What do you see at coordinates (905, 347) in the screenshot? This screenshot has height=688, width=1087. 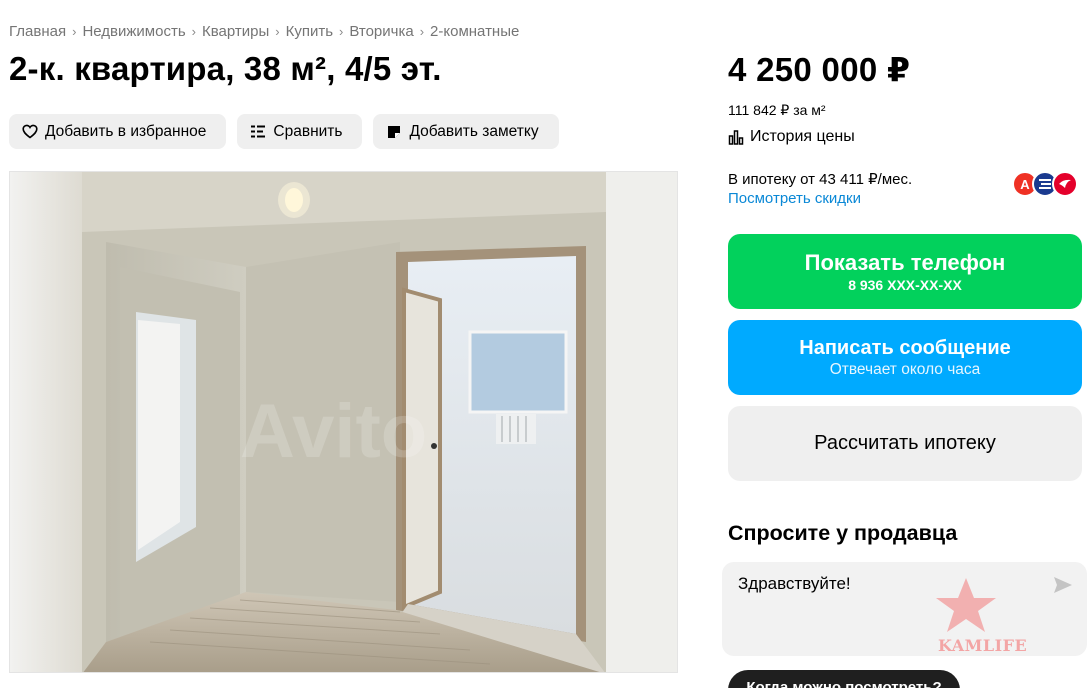 I see `write-message-label: Написать сообщение` at bounding box center [905, 347].